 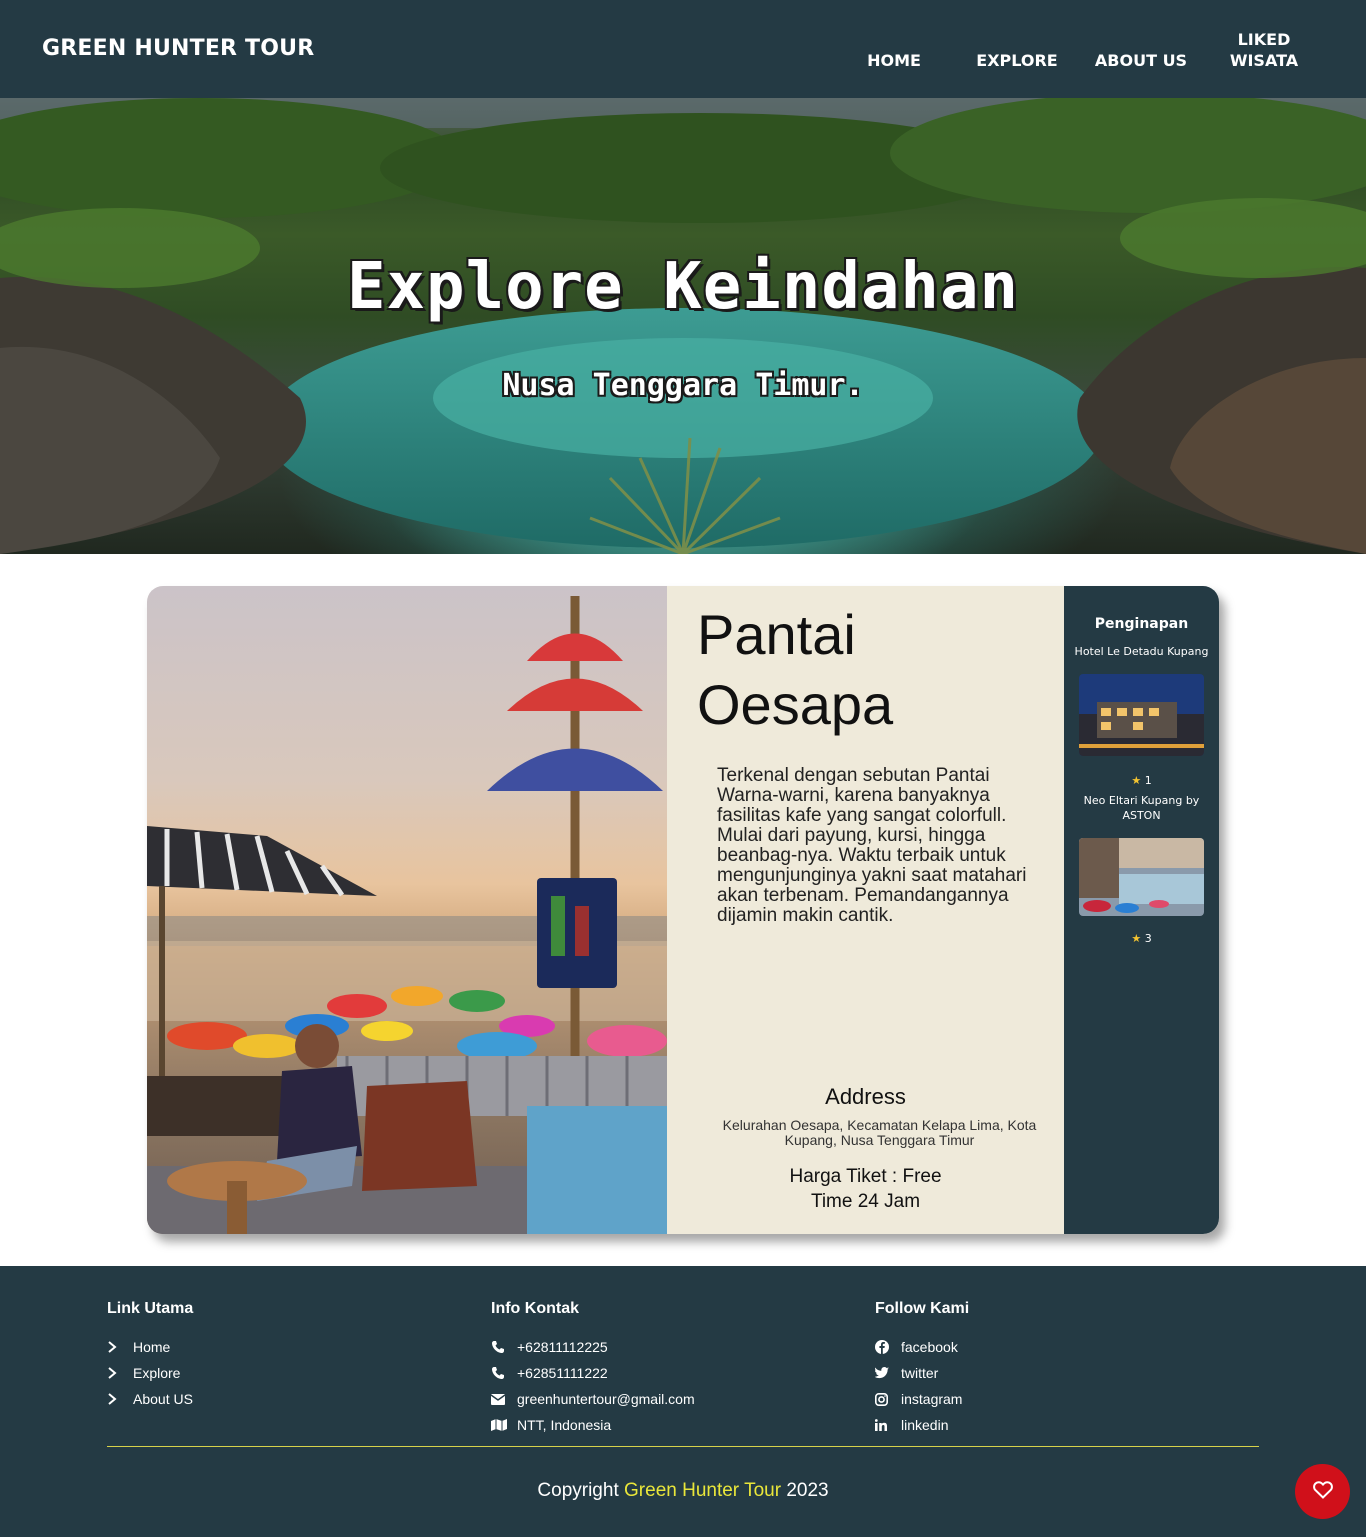 I want to click on nav-home: HOME, so click(x=894, y=60).